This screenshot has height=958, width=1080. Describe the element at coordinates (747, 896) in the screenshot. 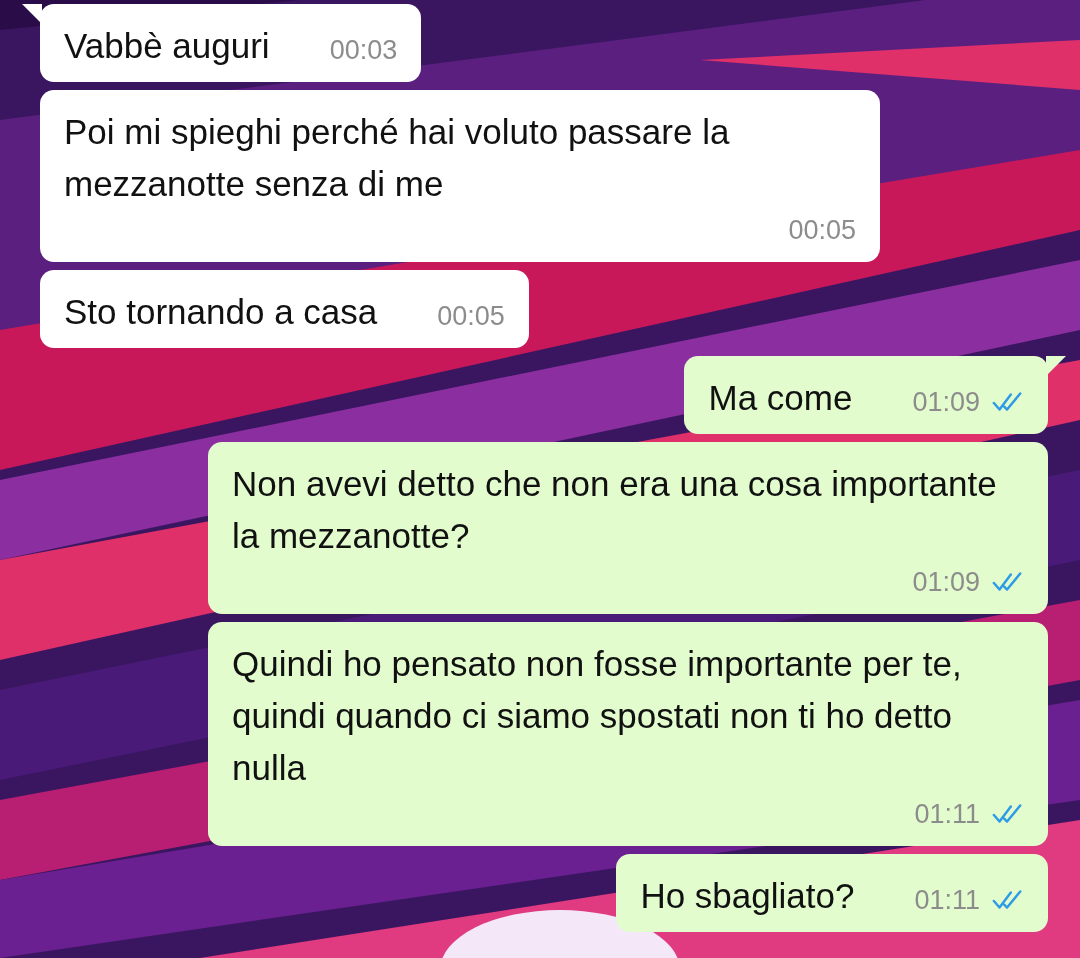

I see `message-text: Ho sbagliato?` at that location.